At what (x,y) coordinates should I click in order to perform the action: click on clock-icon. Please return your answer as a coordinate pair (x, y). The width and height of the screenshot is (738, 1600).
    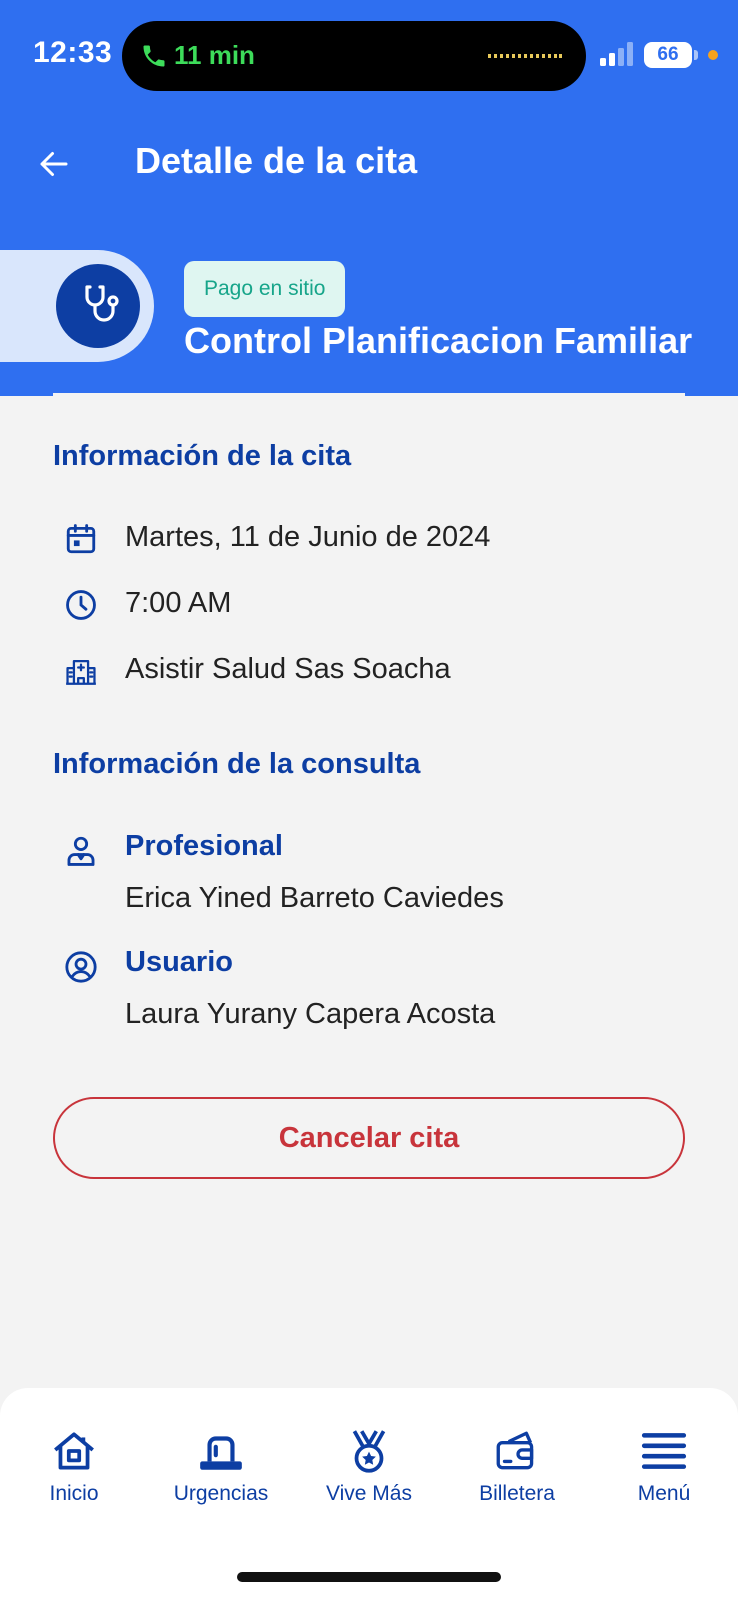
    Looking at the image, I should click on (81, 605).